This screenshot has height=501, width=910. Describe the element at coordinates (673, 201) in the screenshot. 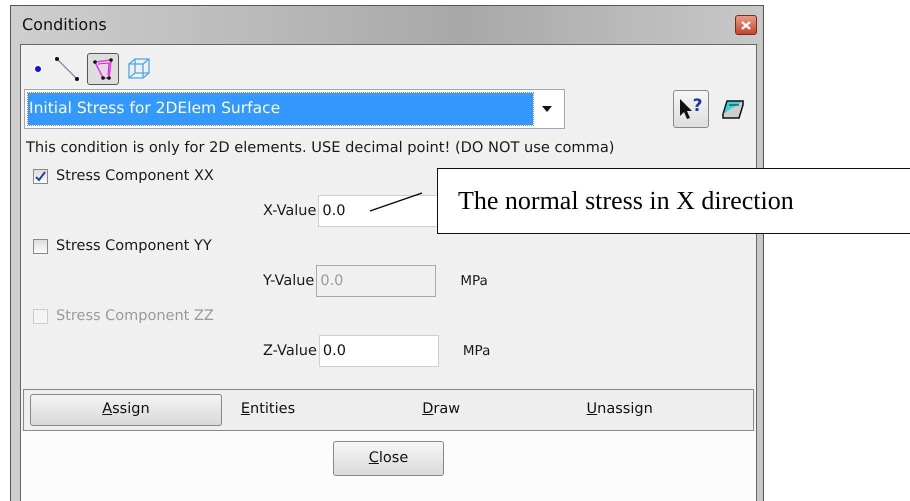

I see `callout-text: The normal stress in X direction` at that location.